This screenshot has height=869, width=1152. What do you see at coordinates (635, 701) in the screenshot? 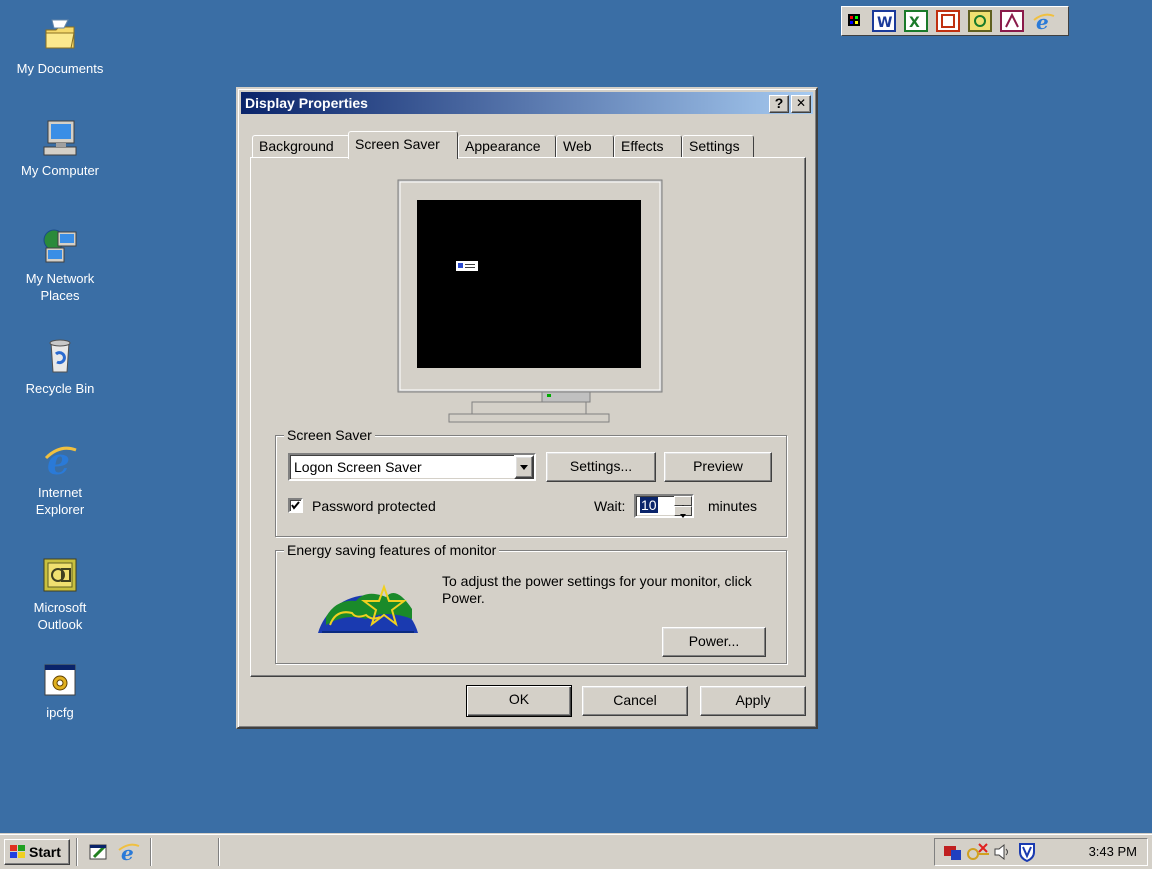
I see `cancel-button: Cancel` at bounding box center [635, 701].